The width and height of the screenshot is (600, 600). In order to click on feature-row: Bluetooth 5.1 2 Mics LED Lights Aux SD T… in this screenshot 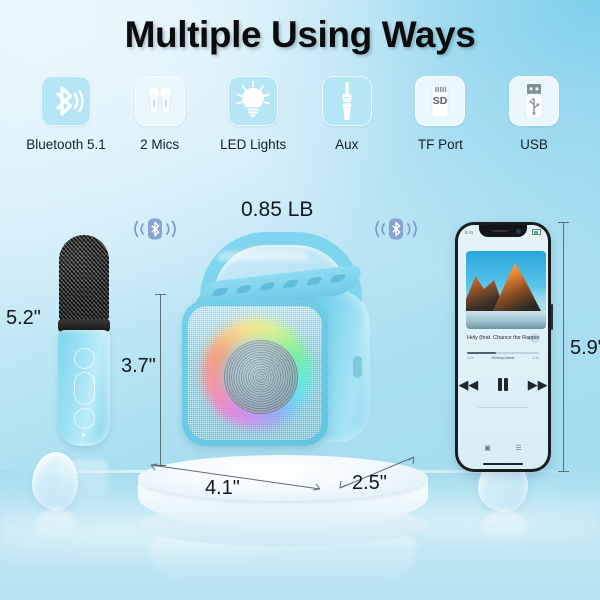, I will do `click(300, 114)`.